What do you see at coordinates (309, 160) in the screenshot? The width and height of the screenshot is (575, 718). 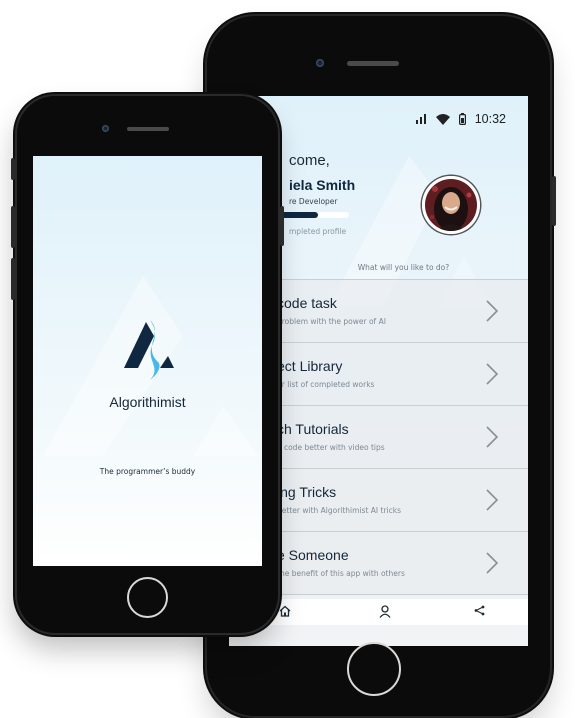 I see `welcome-greeting: come,` at bounding box center [309, 160].